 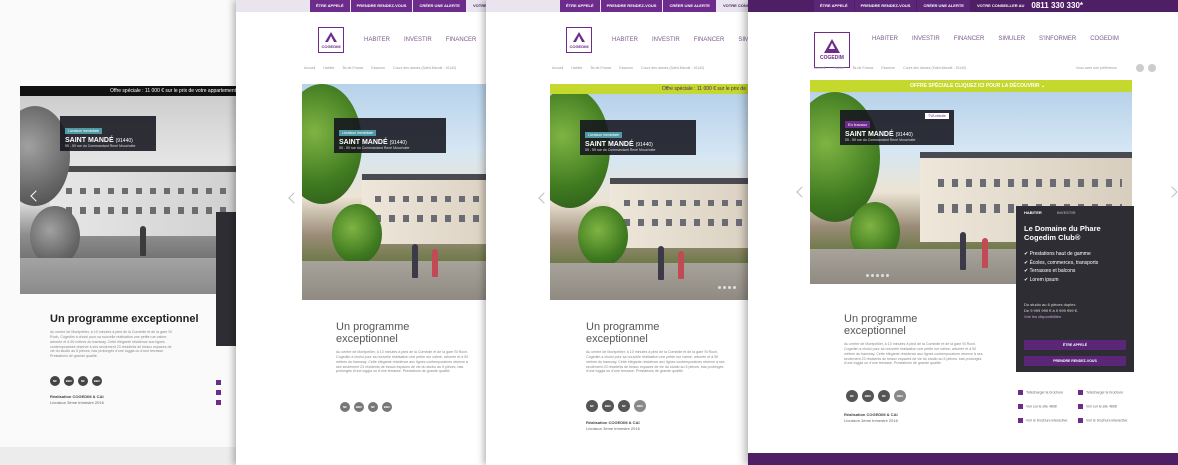 What do you see at coordinates (881, 325) in the screenshot?
I see `program-title: Un programme exceptionnel` at bounding box center [881, 325].